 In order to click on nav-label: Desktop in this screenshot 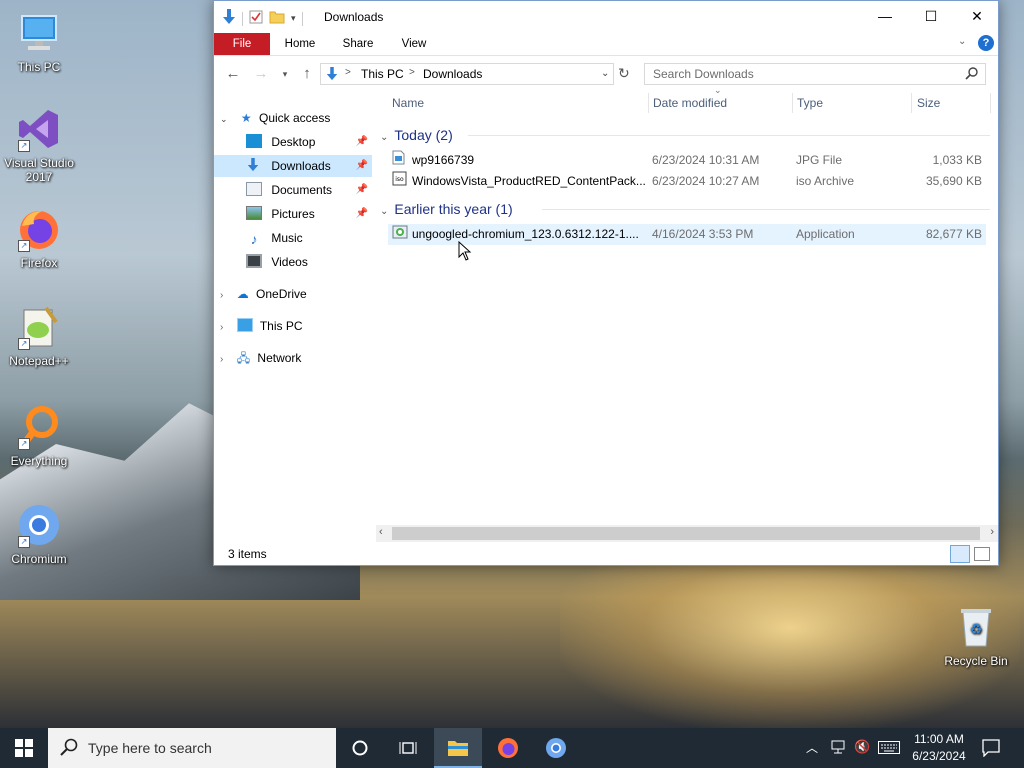, I will do `click(293, 142)`.